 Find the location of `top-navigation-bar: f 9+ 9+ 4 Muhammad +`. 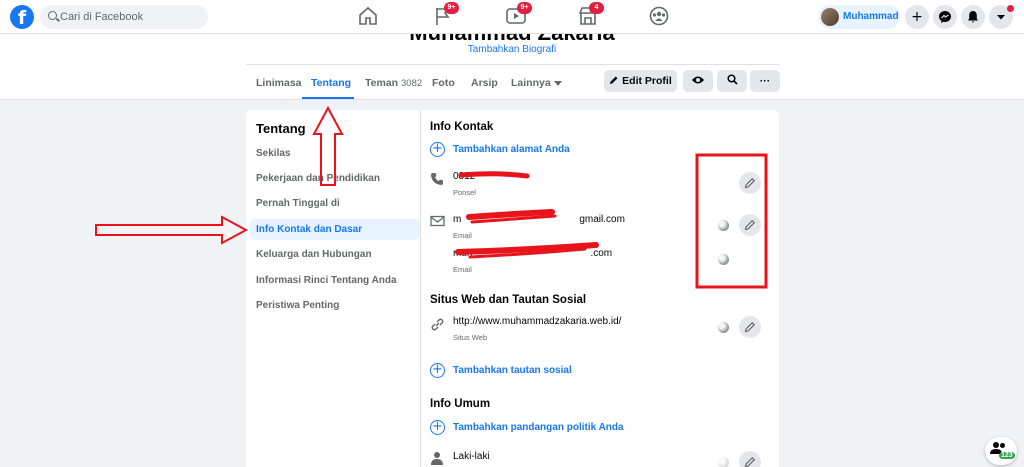

top-navigation-bar: f 9+ 9+ 4 Muhammad + is located at coordinates (512, 17).